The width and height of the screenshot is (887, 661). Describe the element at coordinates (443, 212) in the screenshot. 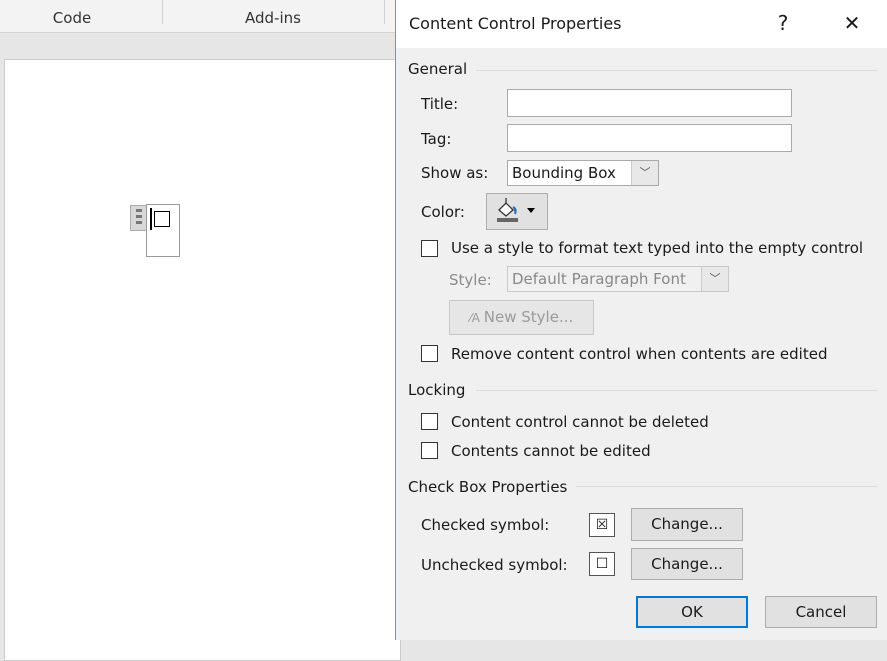

I see `color-label: Color:` at that location.